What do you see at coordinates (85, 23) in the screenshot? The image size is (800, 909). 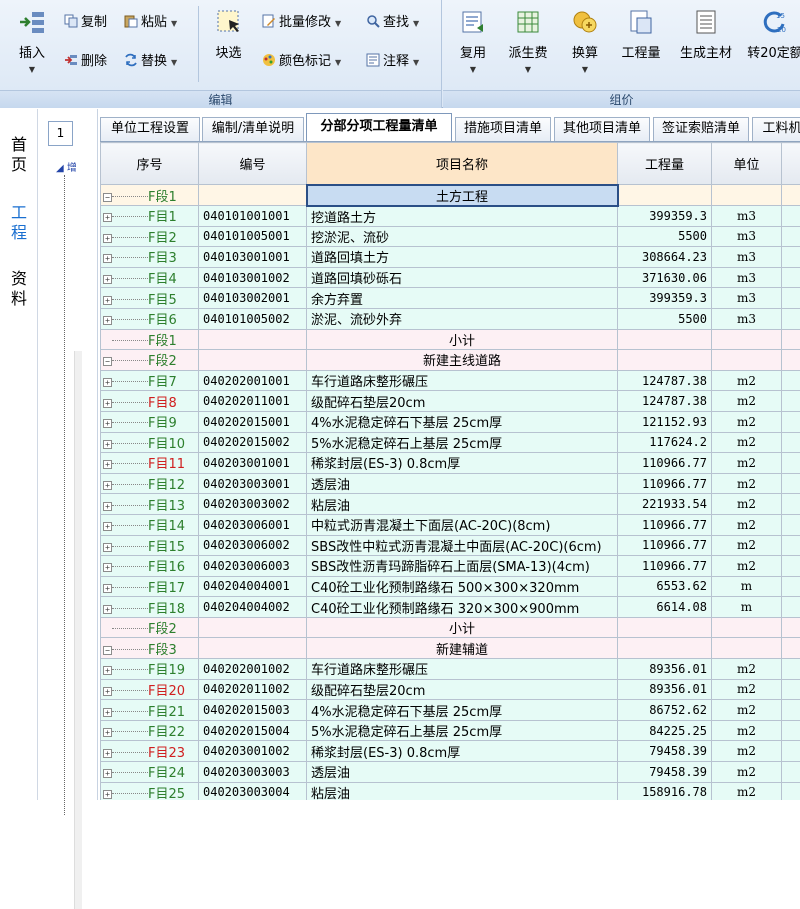 I see `copy-button: 复制` at bounding box center [85, 23].